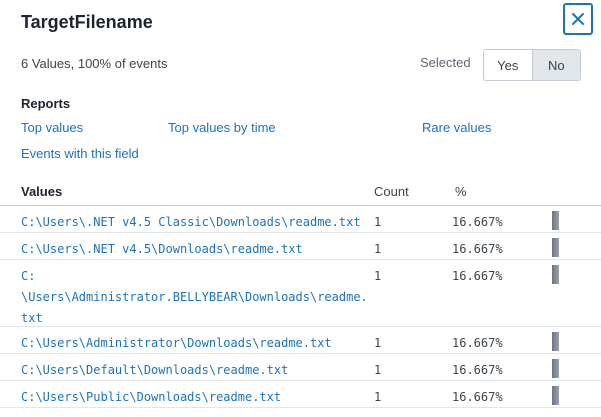 The width and height of the screenshot is (601, 417). What do you see at coordinates (556, 65) in the screenshot?
I see `selected-no-button: No` at bounding box center [556, 65].